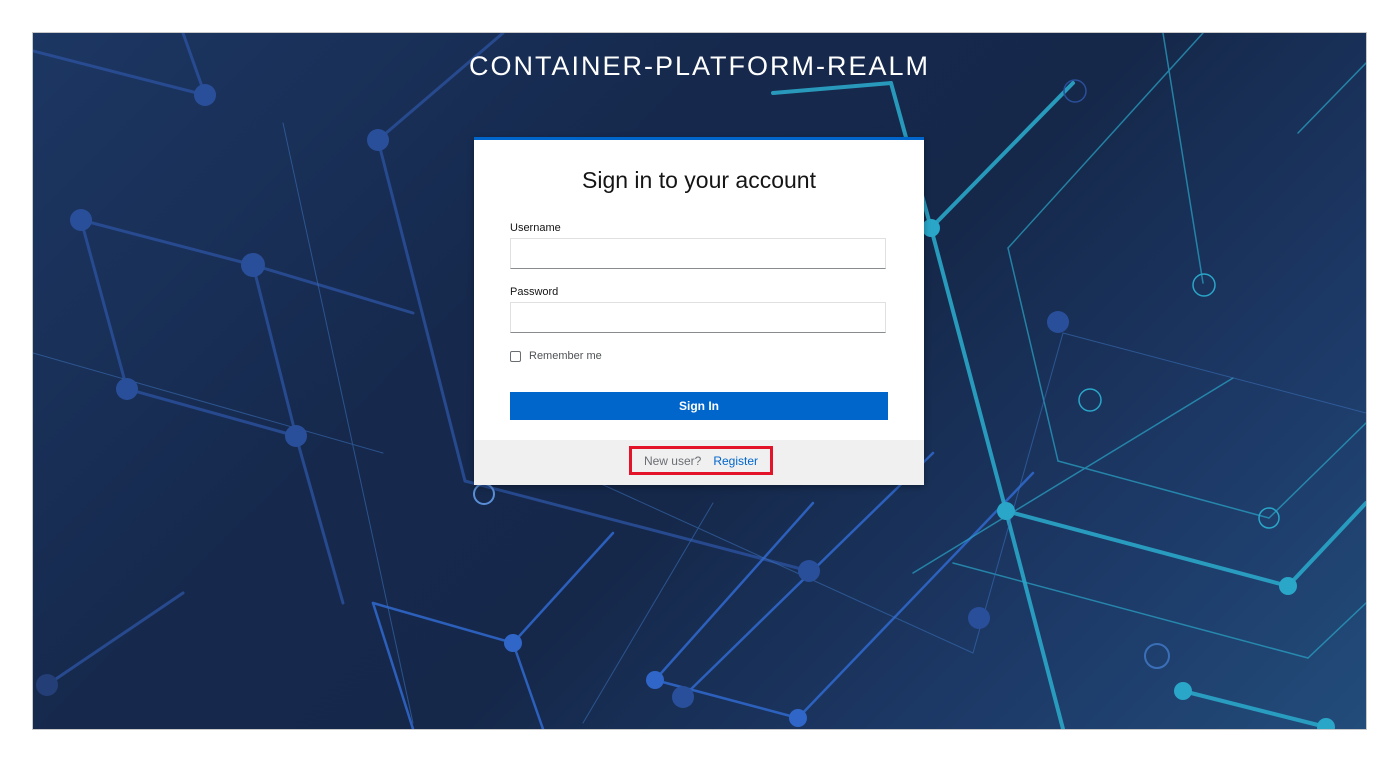  Describe the element at coordinates (515, 356) in the screenshot. I see `remember-me-checkbox` at that location.